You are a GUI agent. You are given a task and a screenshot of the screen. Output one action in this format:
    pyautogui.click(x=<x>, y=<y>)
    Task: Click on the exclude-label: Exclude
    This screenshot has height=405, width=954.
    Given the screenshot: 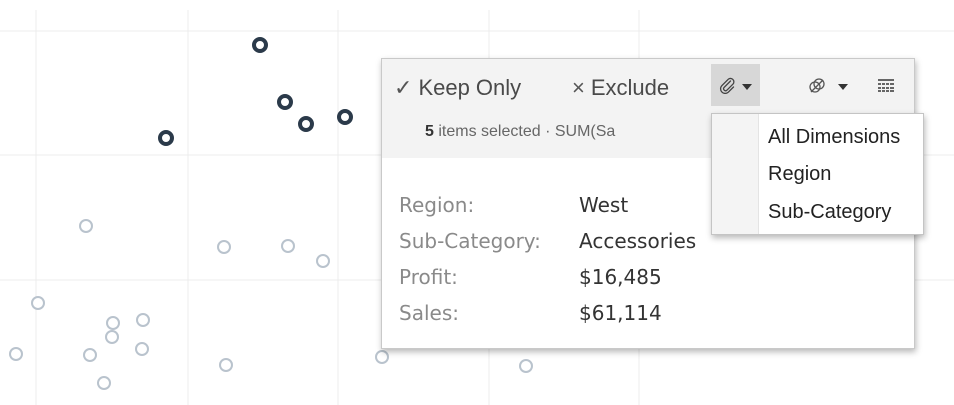 What is the action you would take?
    pyautogui.click(x=630, y=87)
    